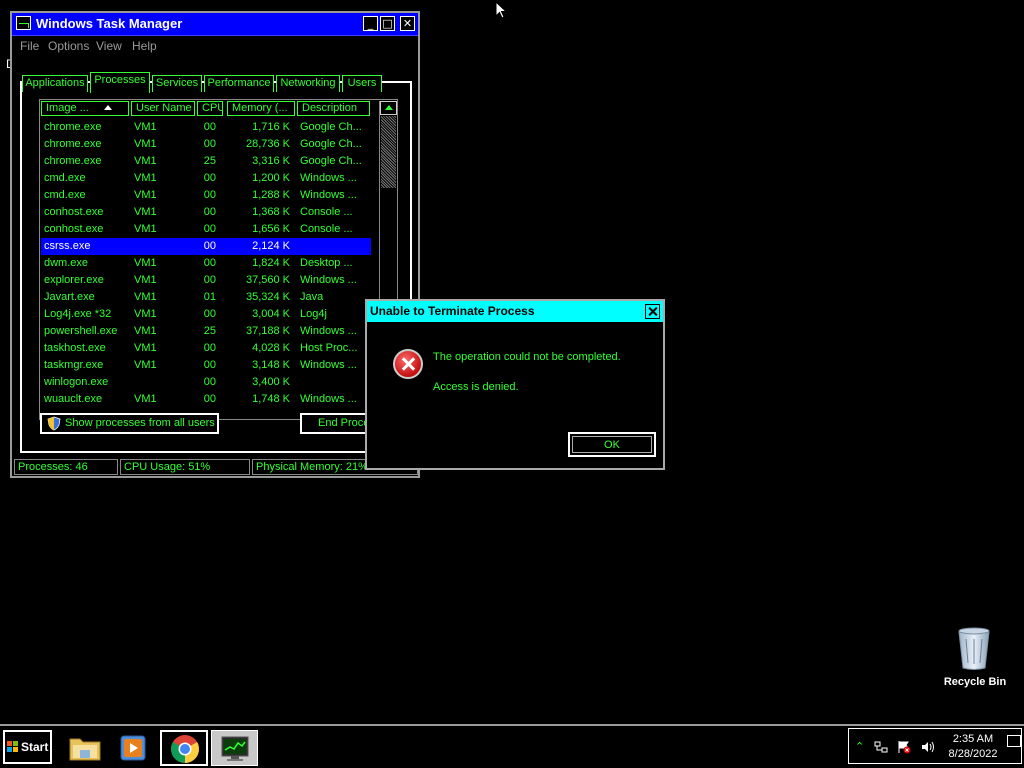 The image size is (1024, 768). I want to click on process-cell-image: dwm.exe, so click(66, 263).